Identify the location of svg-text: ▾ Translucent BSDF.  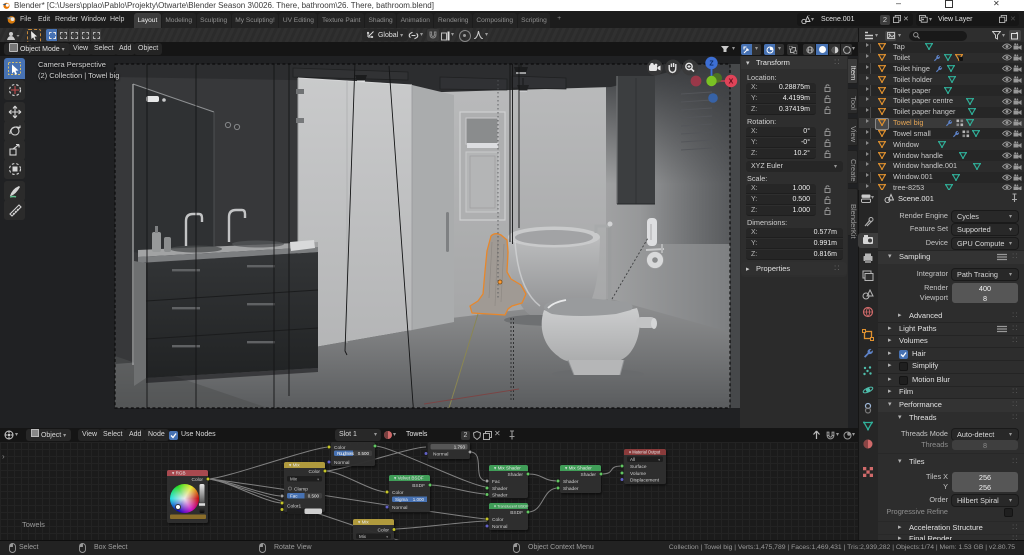
(511, 506).